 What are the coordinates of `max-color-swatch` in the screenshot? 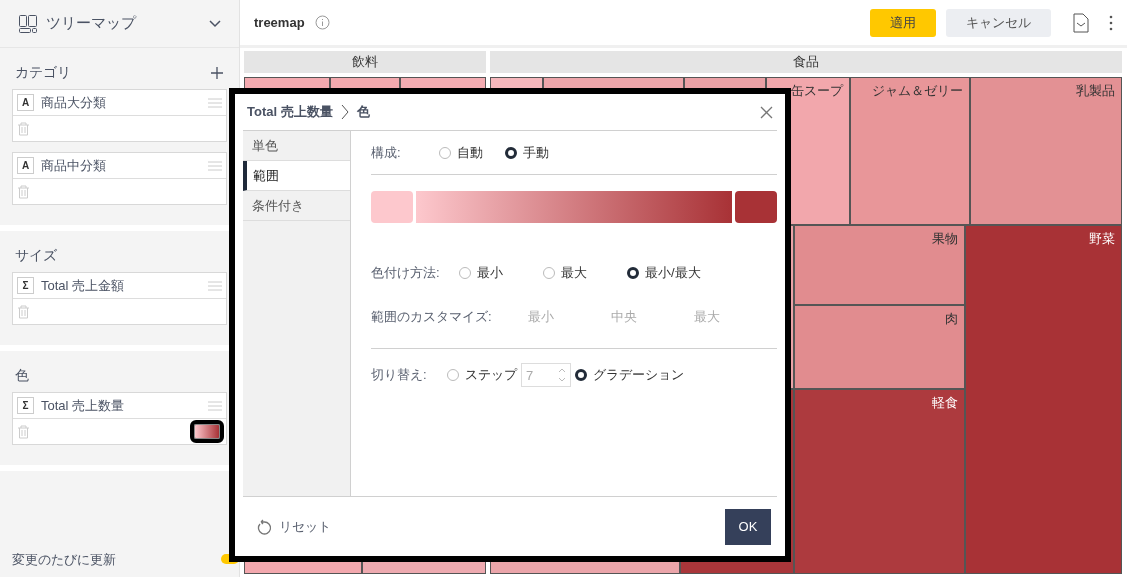 It's located at (756, 207).